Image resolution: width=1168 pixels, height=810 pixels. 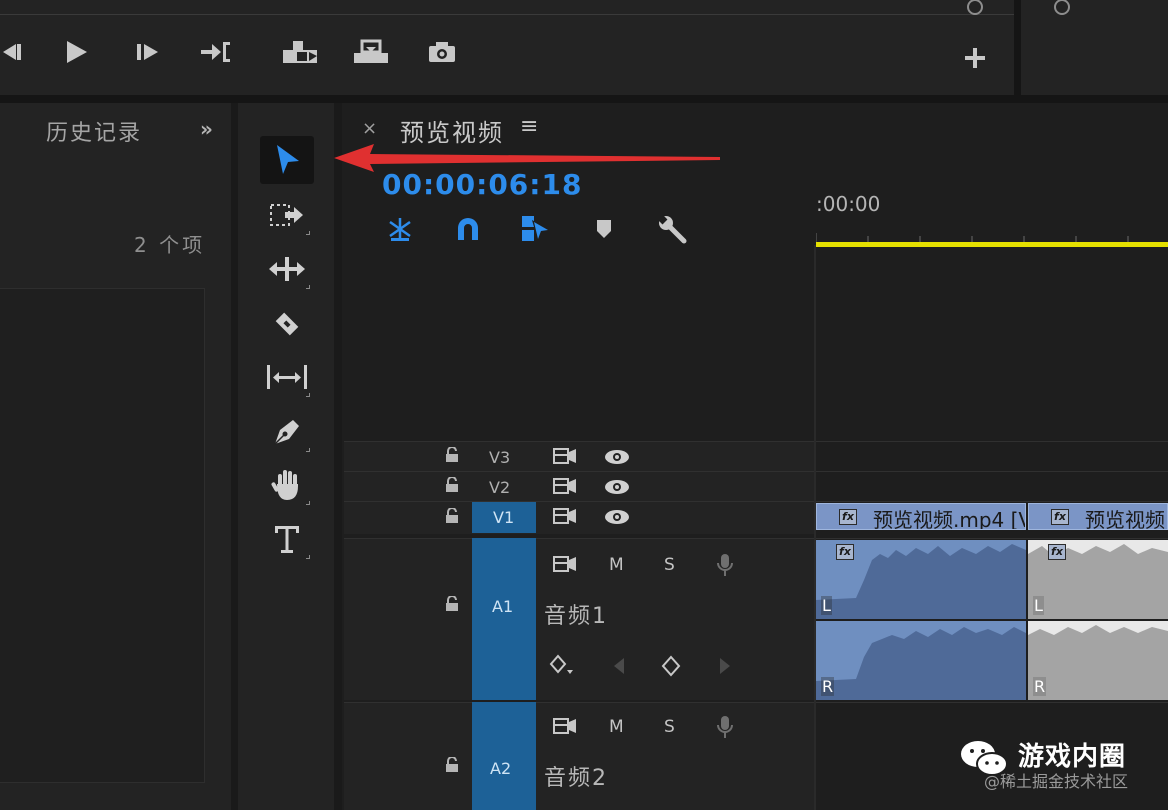 I want to click on step-forward-button, so click(x=148, y=52).